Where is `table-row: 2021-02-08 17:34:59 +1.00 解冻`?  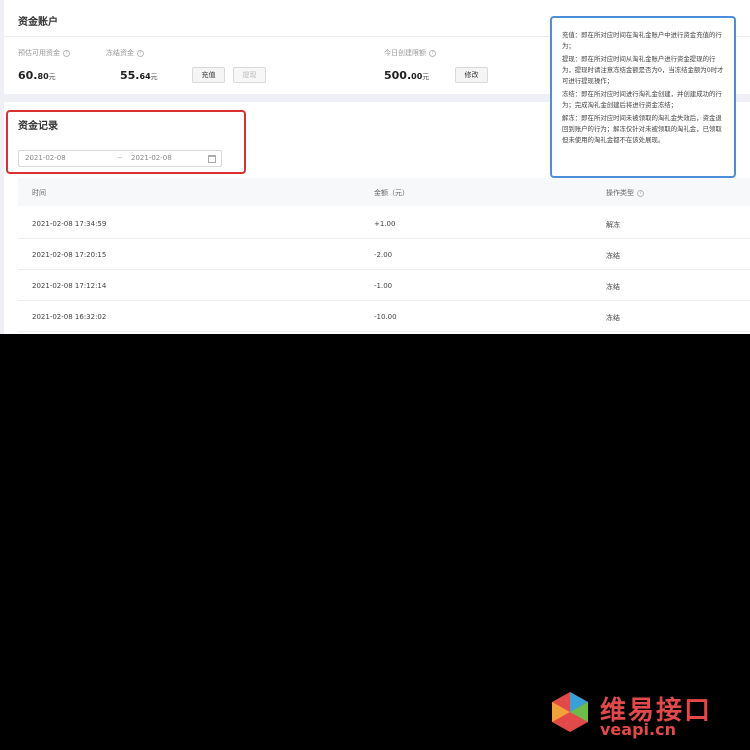 table-row: 2021-02-08 17:34:59 +1.00 解冻 is located at coordinates (384, 223).